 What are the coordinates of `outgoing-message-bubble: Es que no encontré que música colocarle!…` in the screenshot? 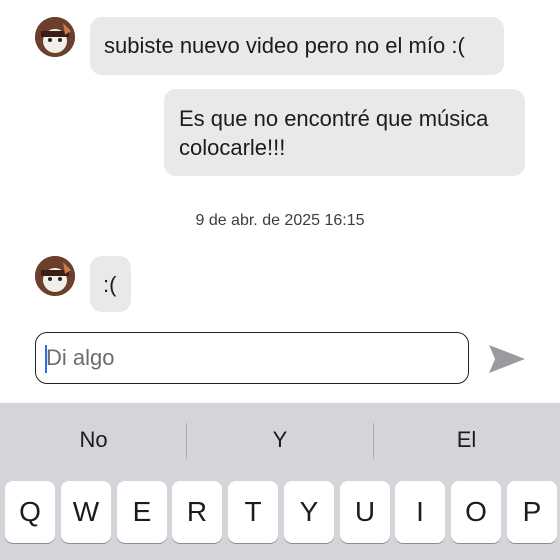 It's located at (344, 132).